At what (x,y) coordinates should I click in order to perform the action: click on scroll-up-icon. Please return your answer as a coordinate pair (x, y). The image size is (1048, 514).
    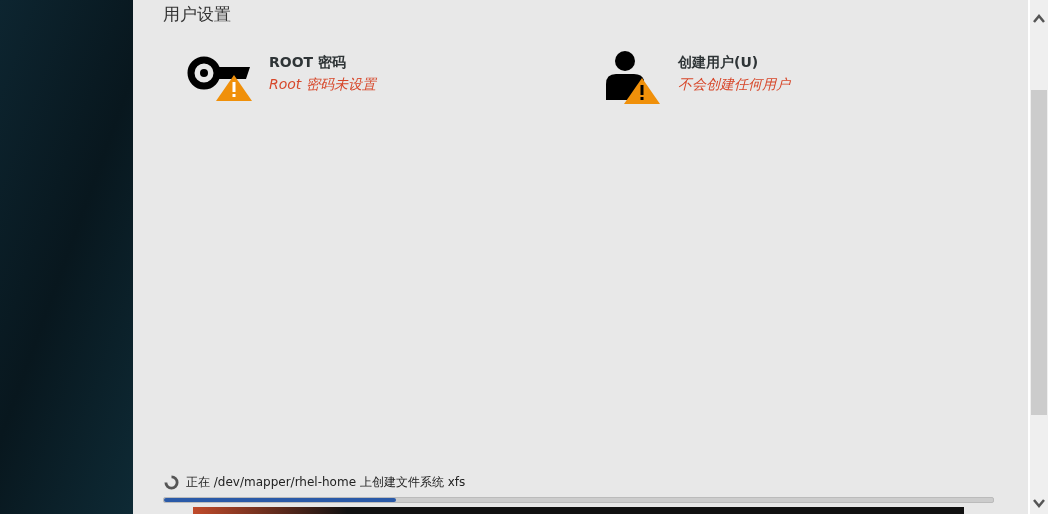
    Looking at the image, I should click on (1039, 19).